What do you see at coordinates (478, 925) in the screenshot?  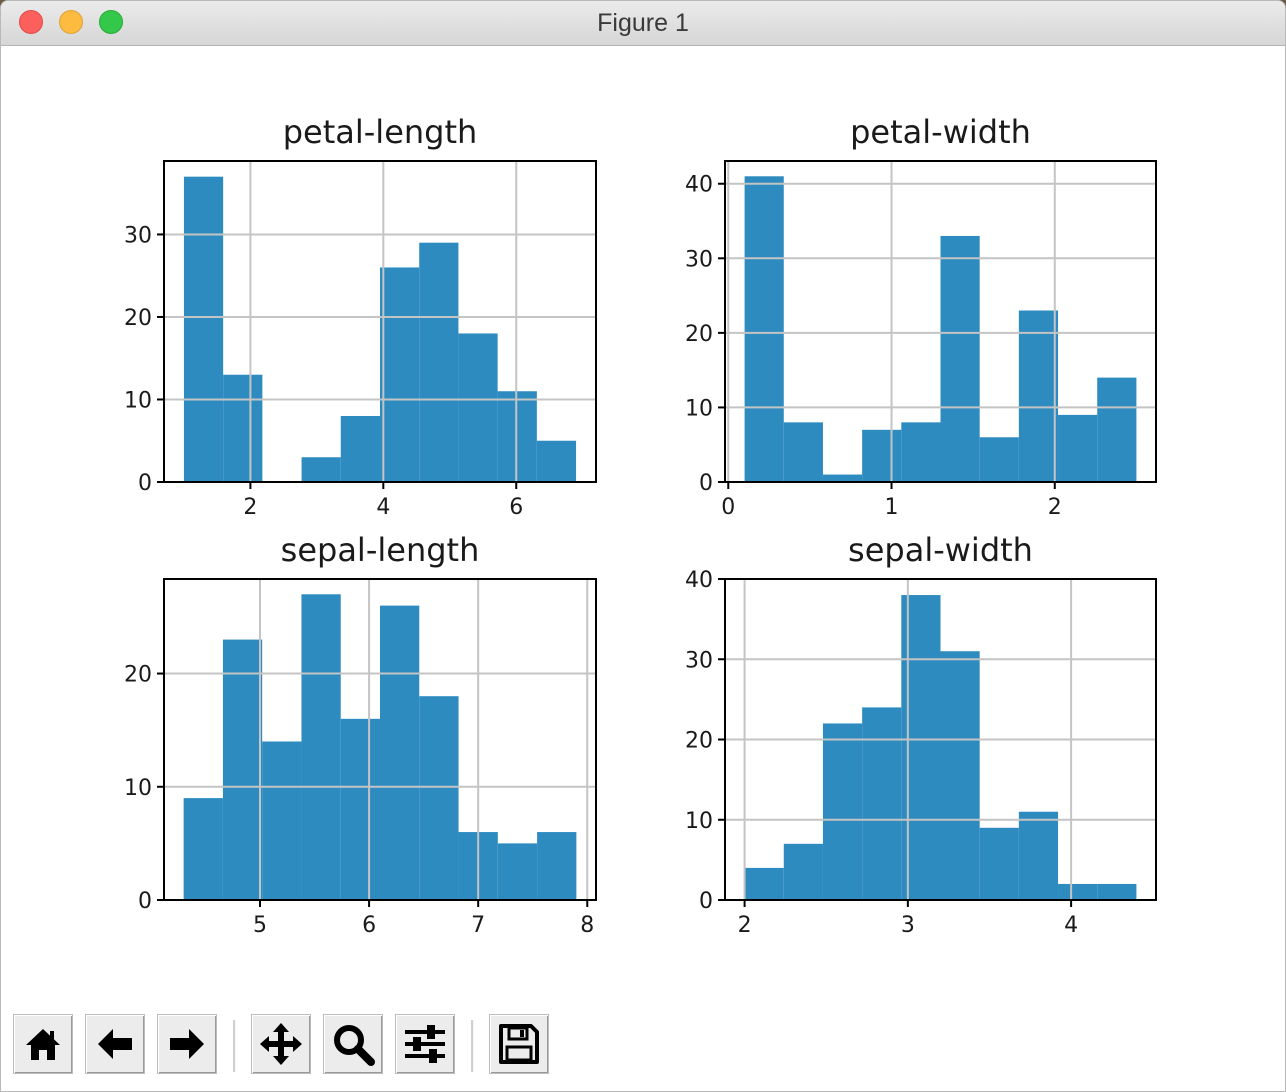 I see `x-tick-label: 7` at bounding box center [478, 925].